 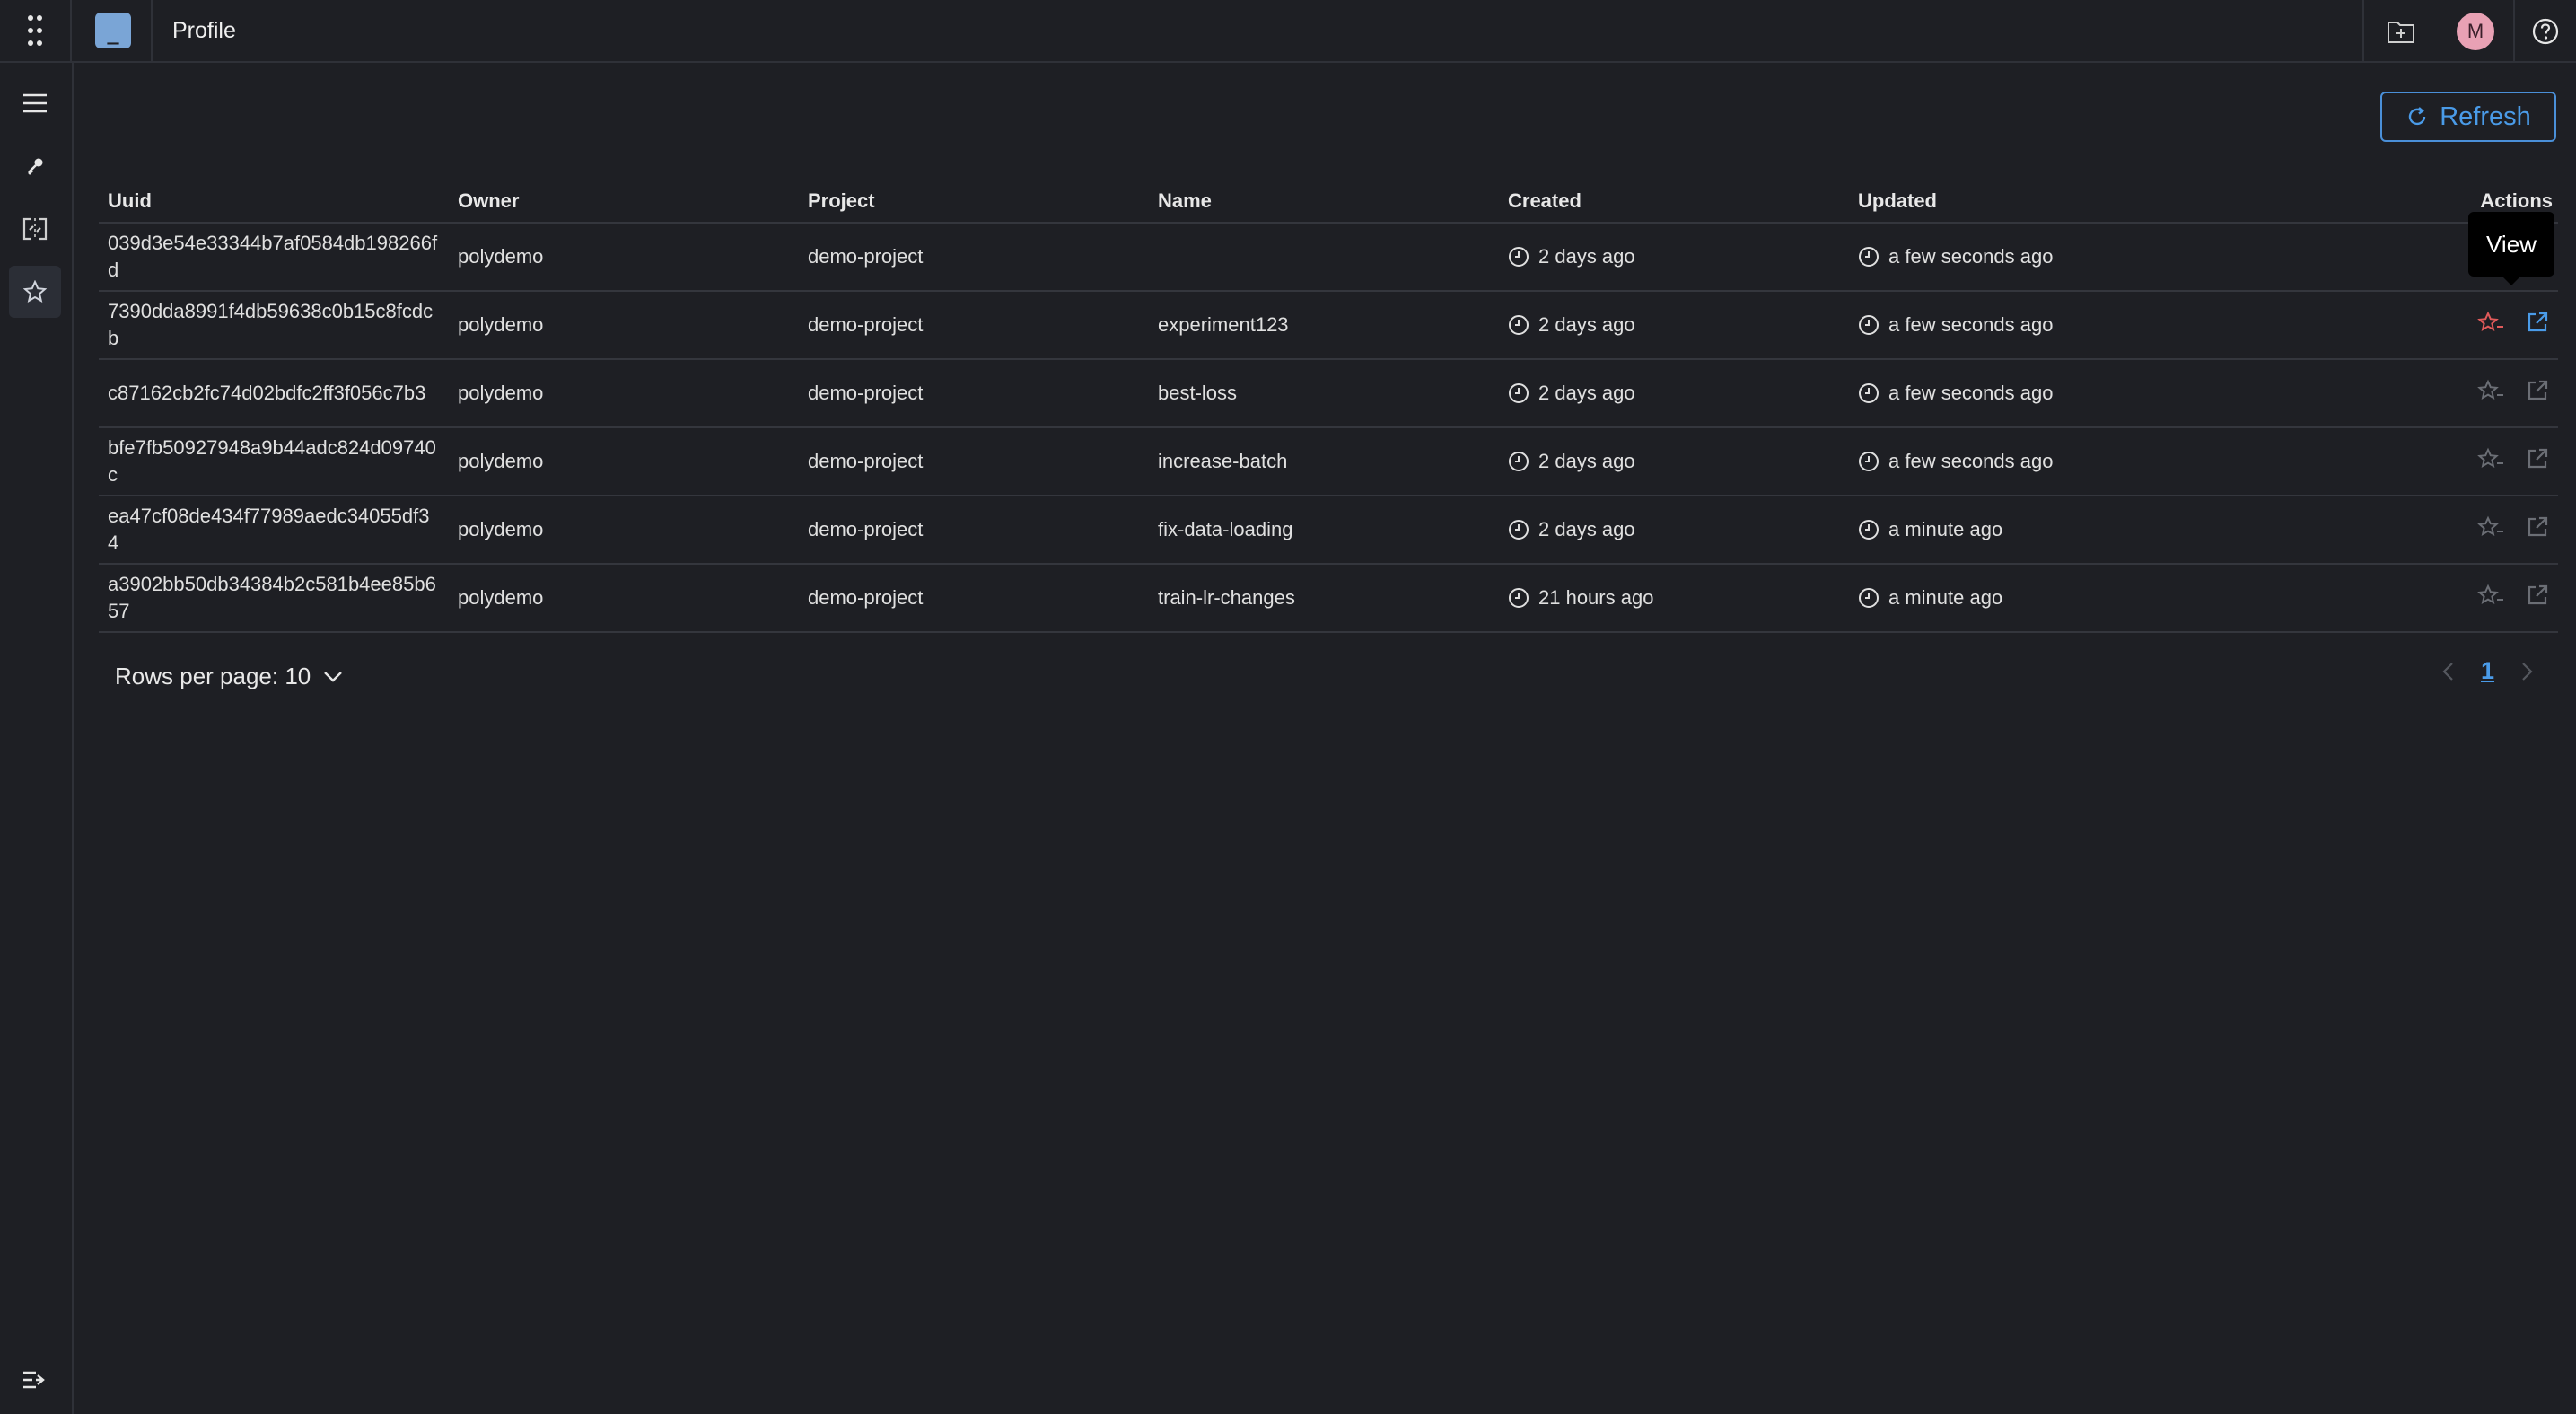 What do you see at coordinates (2485, 116) in the screenshot?
I see `refresh-label: Refresh` at bounding box center [2485, 116].